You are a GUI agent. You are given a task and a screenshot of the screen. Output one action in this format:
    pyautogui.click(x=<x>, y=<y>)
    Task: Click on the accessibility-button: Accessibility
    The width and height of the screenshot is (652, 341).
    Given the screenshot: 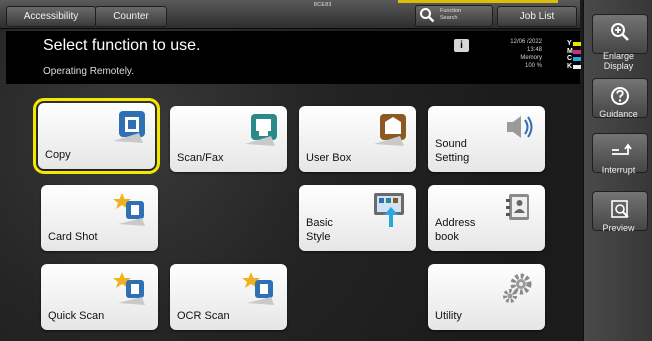 What is the action you would take?
    pyautogui.click(x=51, y=16)
    